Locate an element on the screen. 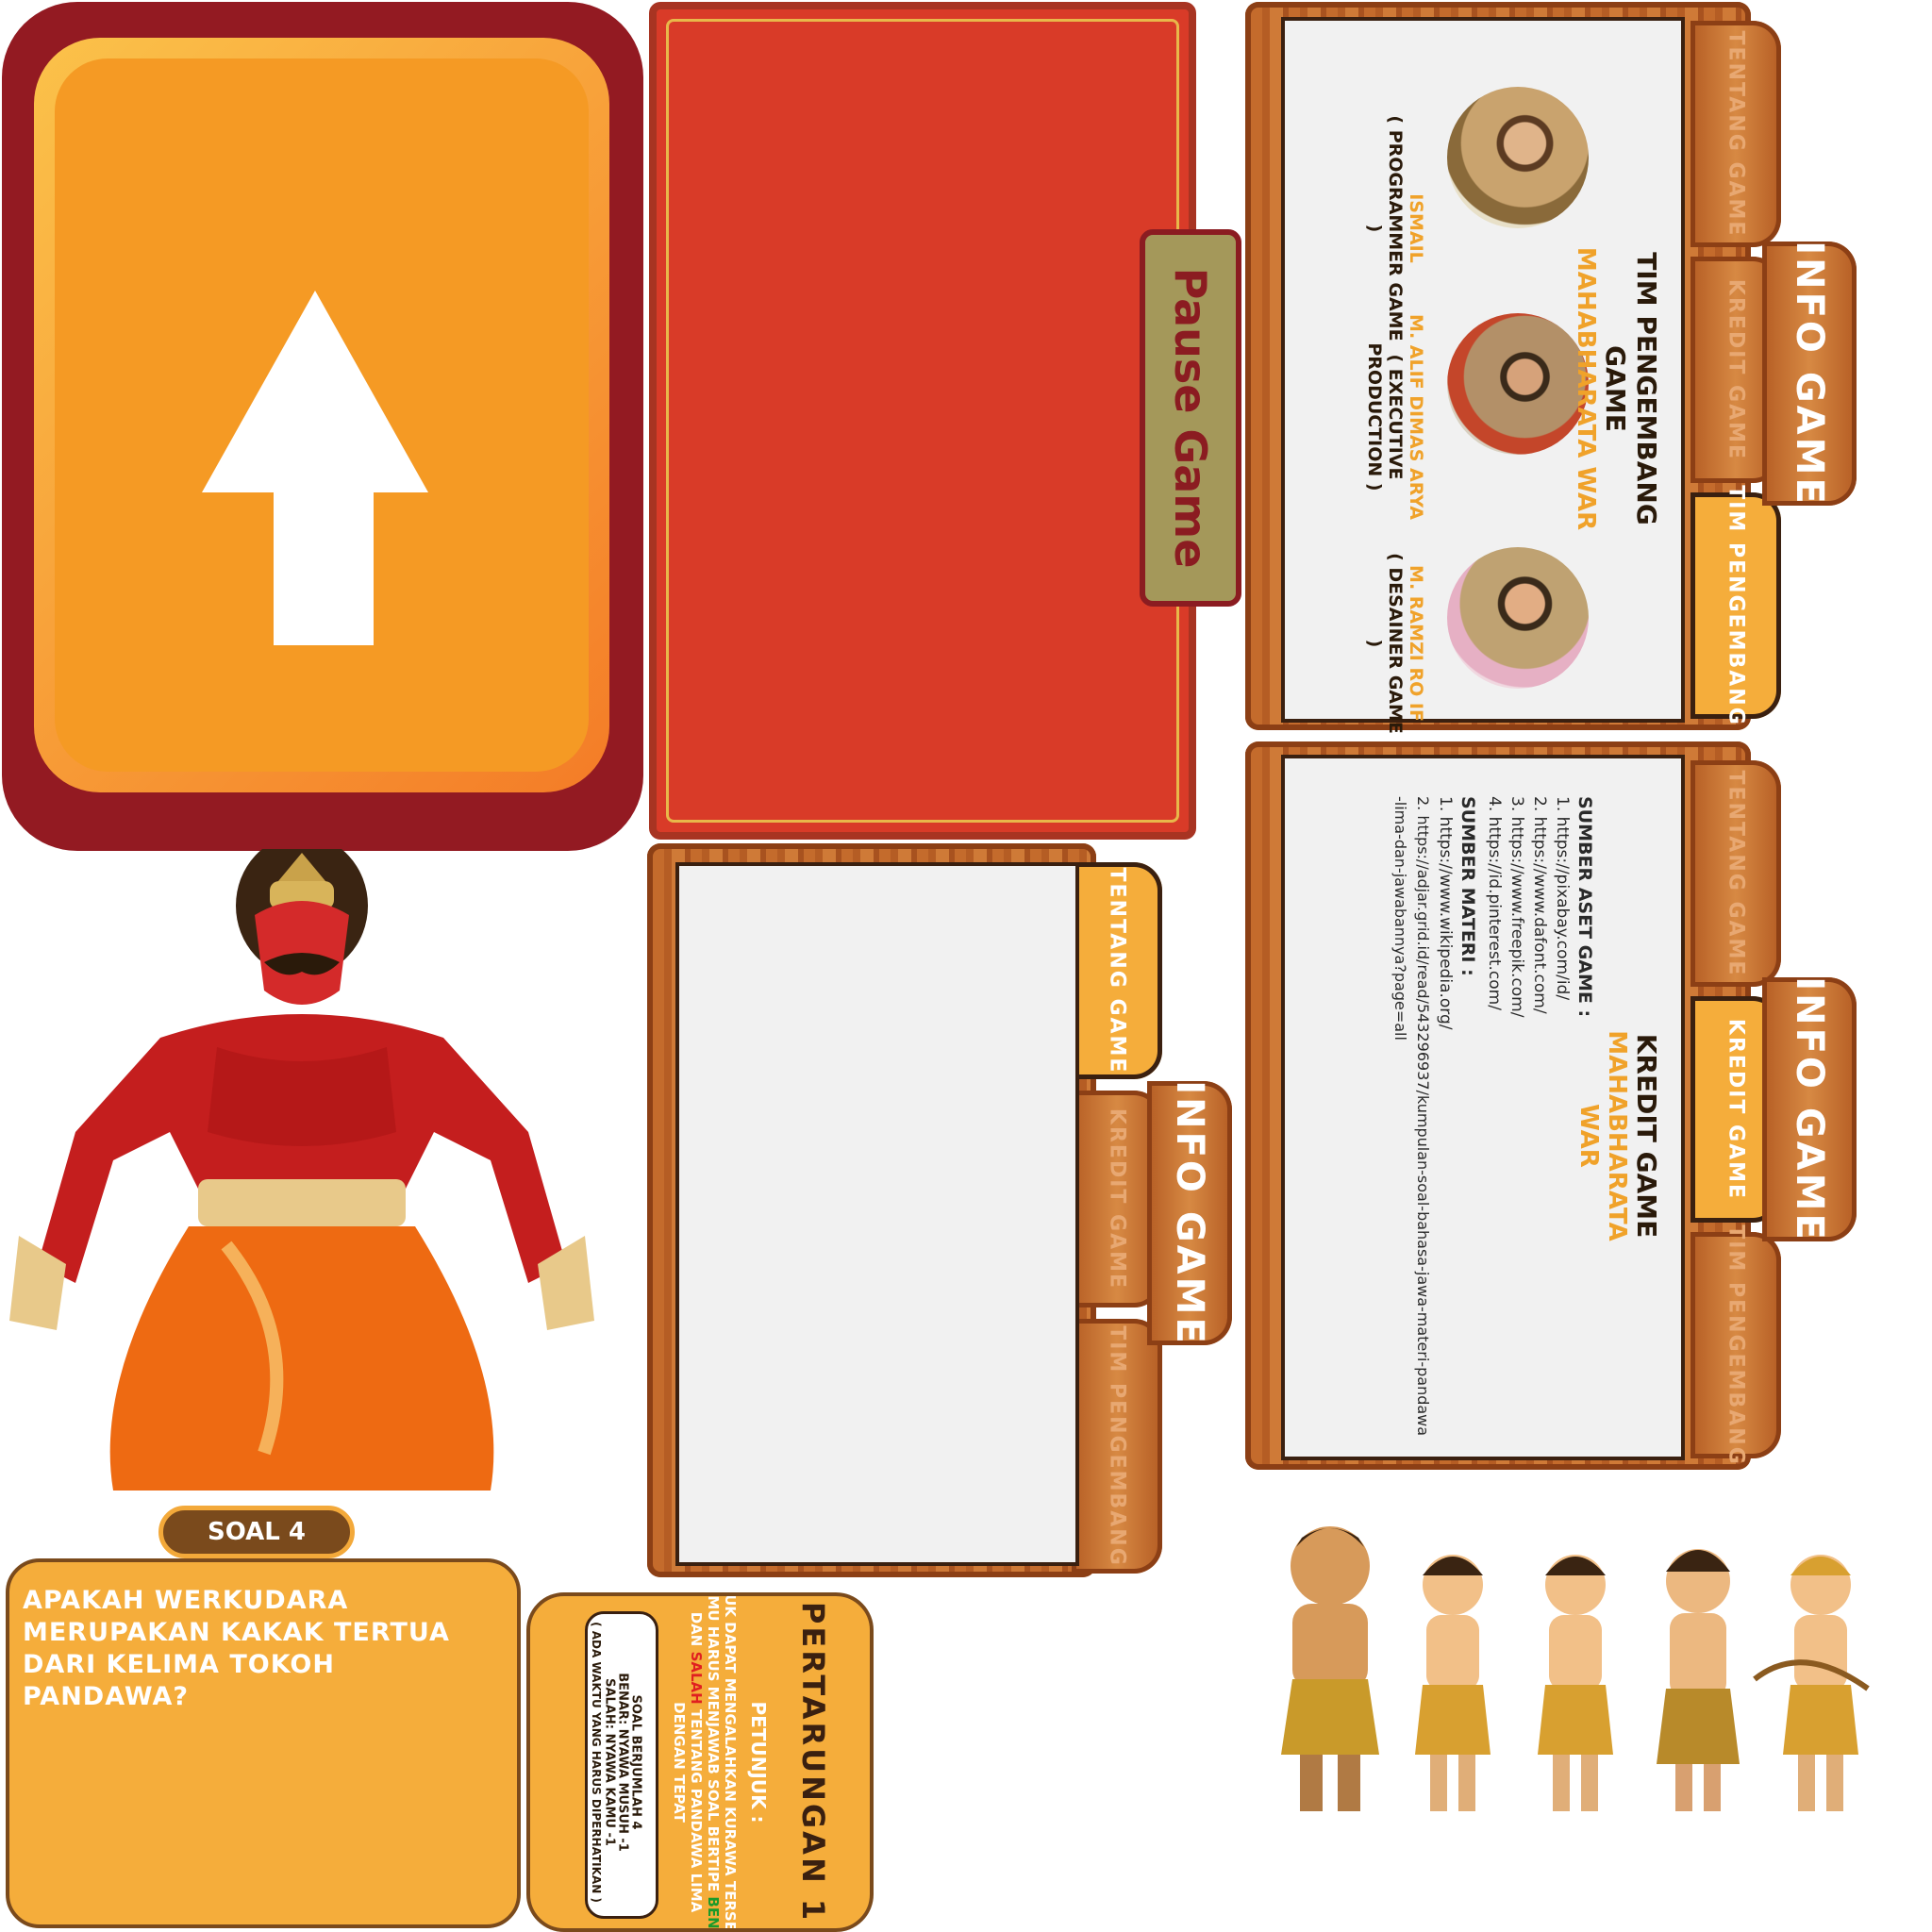 This screenshot has height=1932, width=1932. up-button-bevel is located at coordinates (321, 415).